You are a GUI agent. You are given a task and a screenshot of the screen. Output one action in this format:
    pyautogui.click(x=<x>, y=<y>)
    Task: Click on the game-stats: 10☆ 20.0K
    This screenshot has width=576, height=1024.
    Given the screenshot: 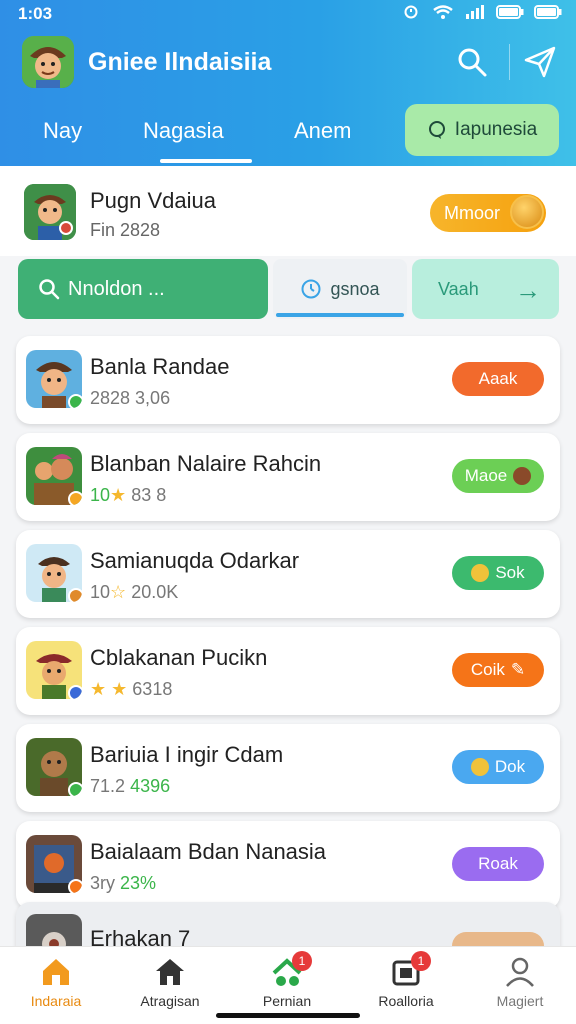 What is the action you would take?
    pyautogui.click(x=134, y=592)
    